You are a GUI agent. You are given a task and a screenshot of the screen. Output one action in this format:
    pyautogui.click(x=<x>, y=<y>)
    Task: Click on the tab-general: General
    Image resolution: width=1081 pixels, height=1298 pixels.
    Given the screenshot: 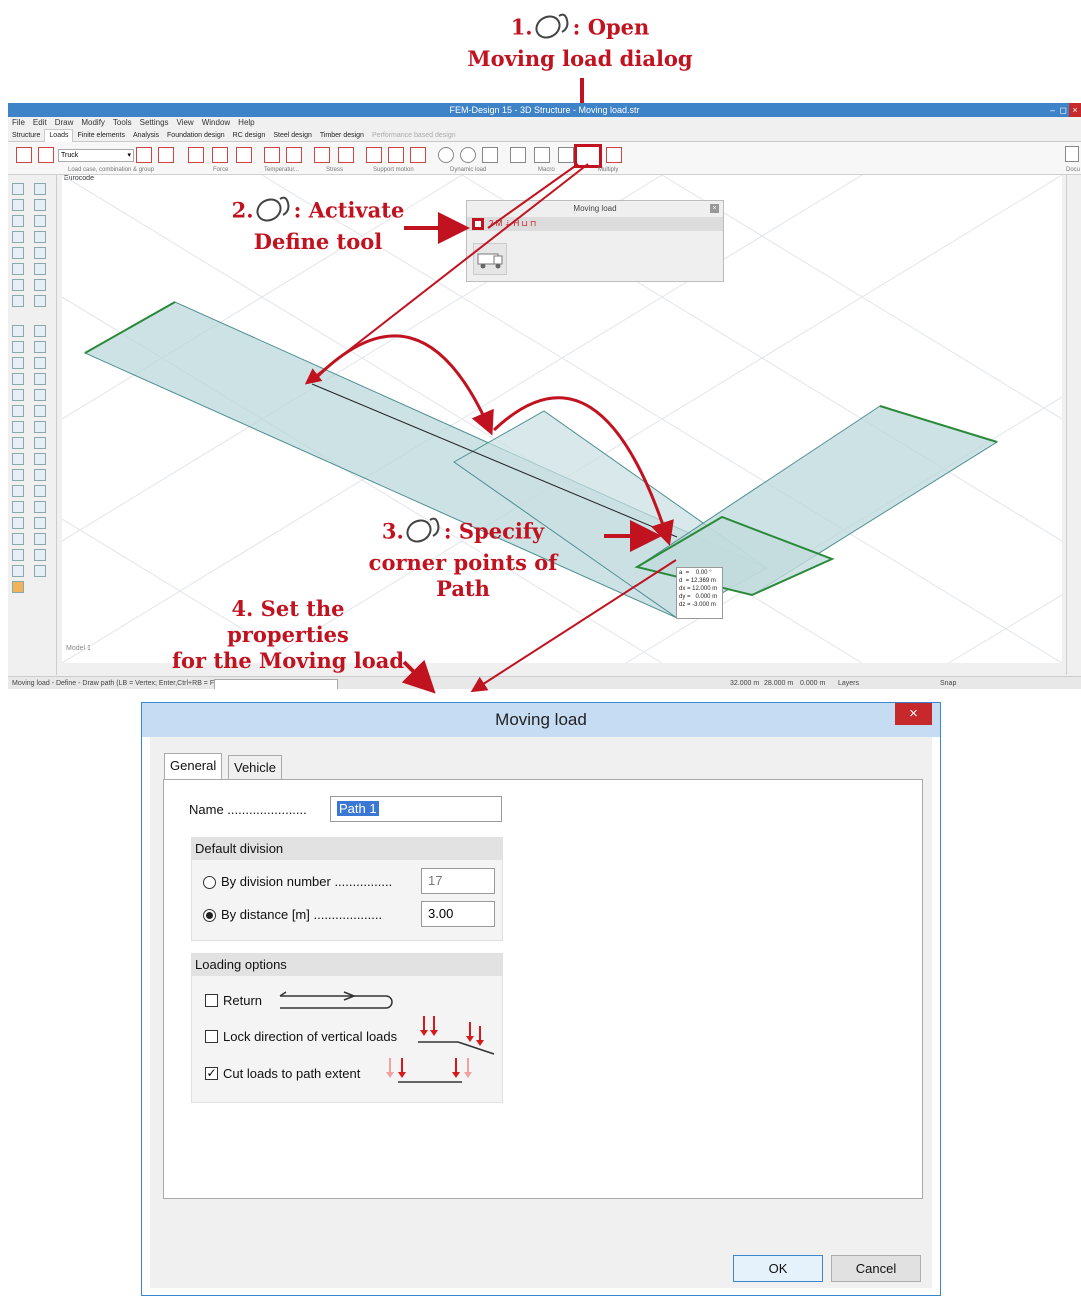 What is the action you would take?
    pyautogui.click(x=193, y=766)
    